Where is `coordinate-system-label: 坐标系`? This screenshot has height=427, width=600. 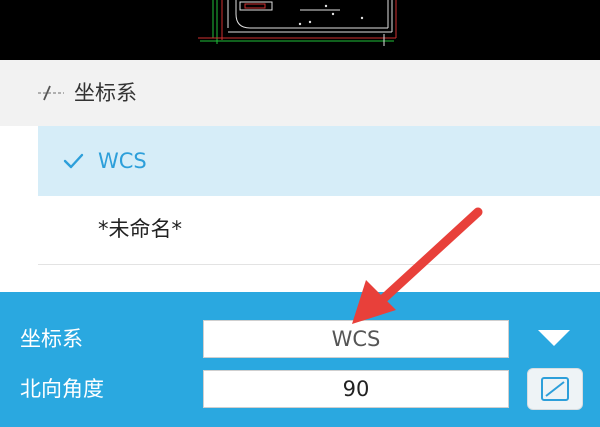
coordinate-system-label: 坐标系 is located at coordinates (51, 339).